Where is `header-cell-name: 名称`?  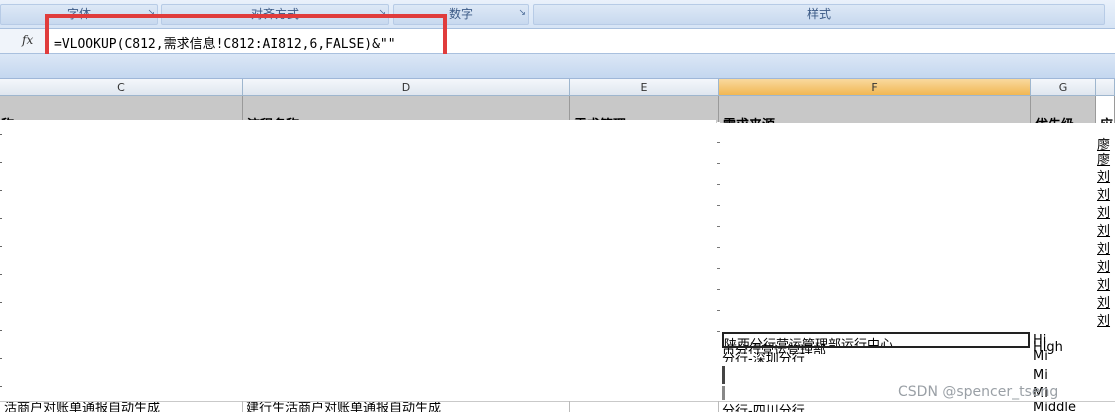 header-cell-name: 名称 is located at coordinates (121, 109).